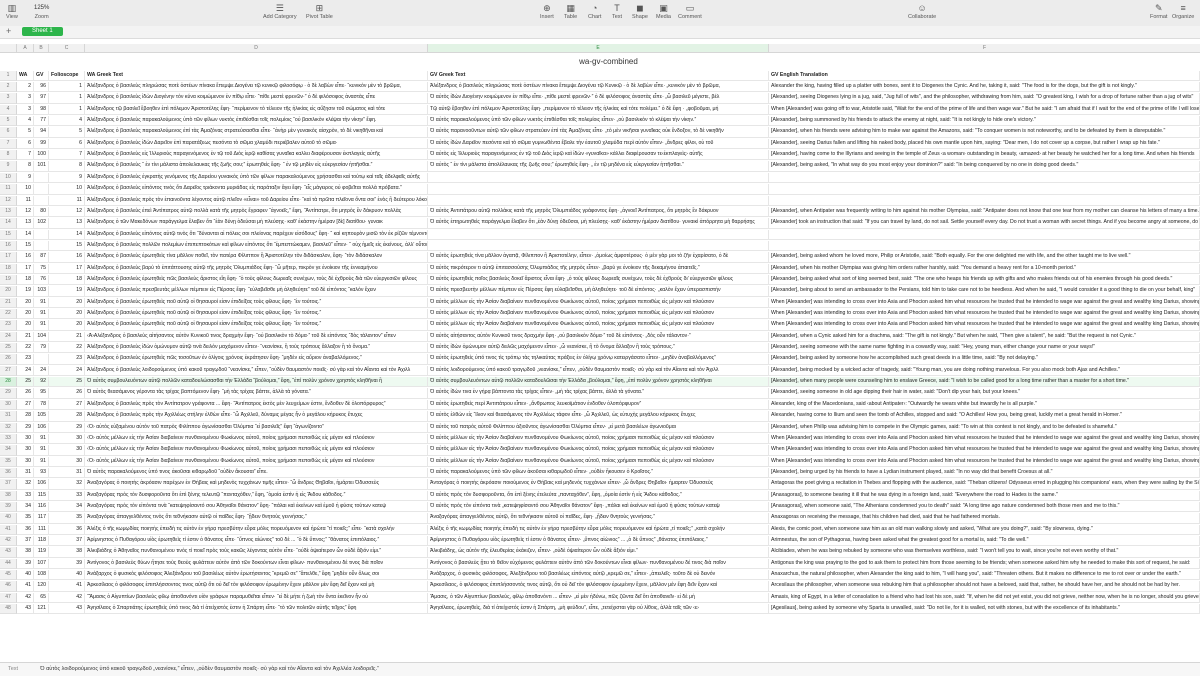 Image resolution: width=1200 pixels, height=676 pixels. Describe the element at coordinates (598, 177) in the screenshot. I see `cell-gv-greek-text` at that location.